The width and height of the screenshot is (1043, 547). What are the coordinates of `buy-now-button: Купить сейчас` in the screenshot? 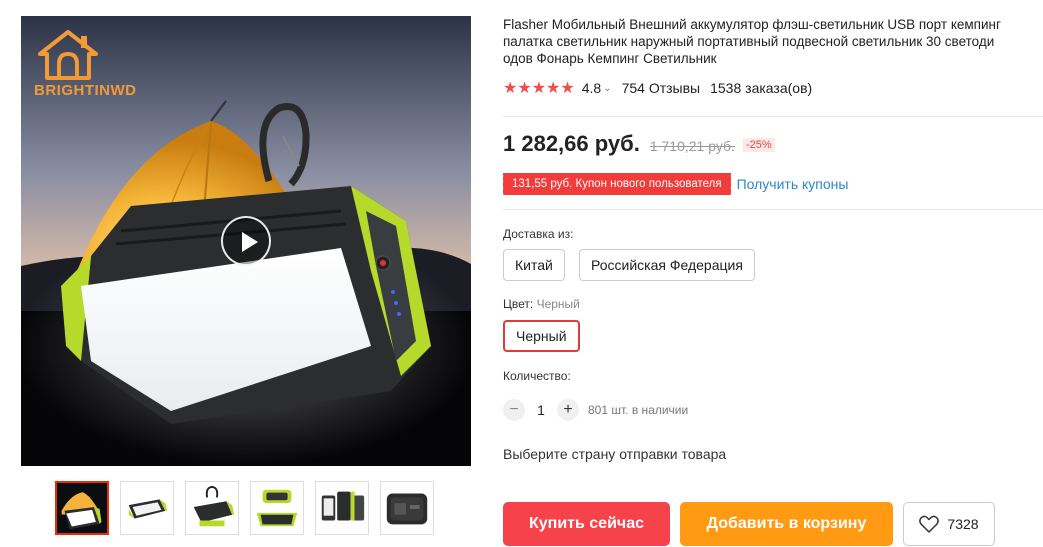 It's located at (586, 524).